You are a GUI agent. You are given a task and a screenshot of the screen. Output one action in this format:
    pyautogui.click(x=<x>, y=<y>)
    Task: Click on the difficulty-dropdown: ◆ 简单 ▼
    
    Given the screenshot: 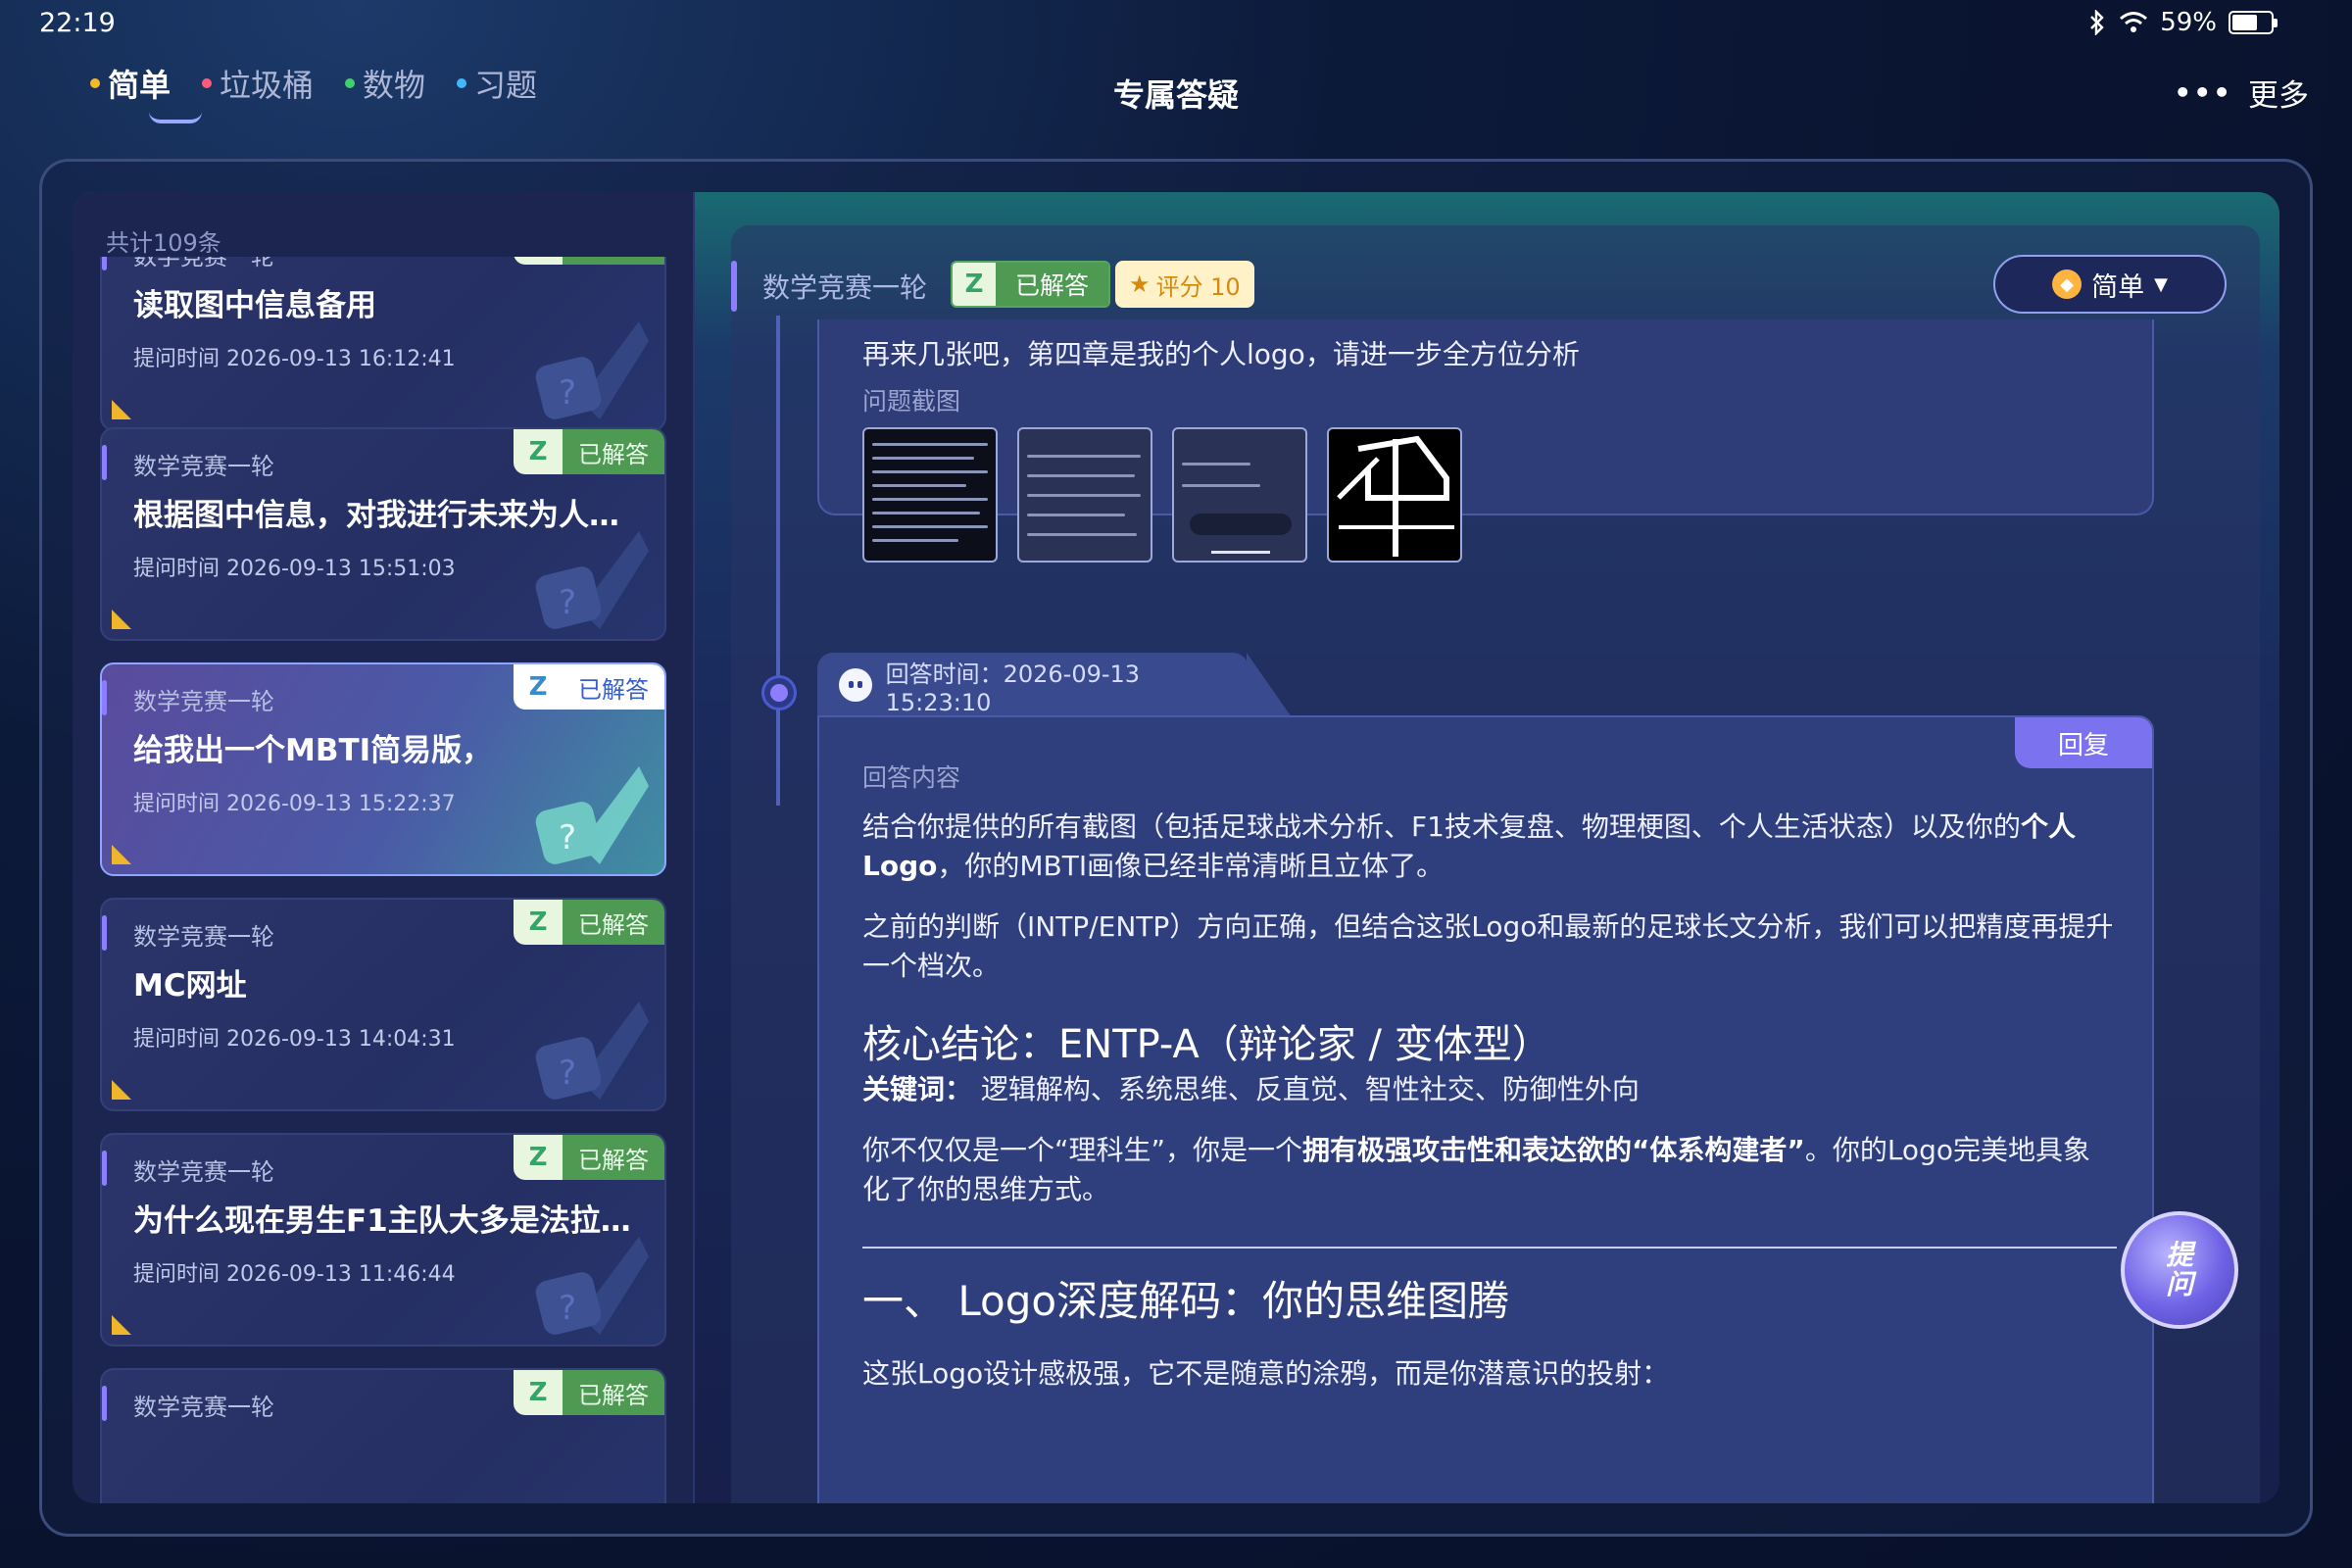 What is the action you would take?
    pyautogui.click(x=2110, y=284)
    